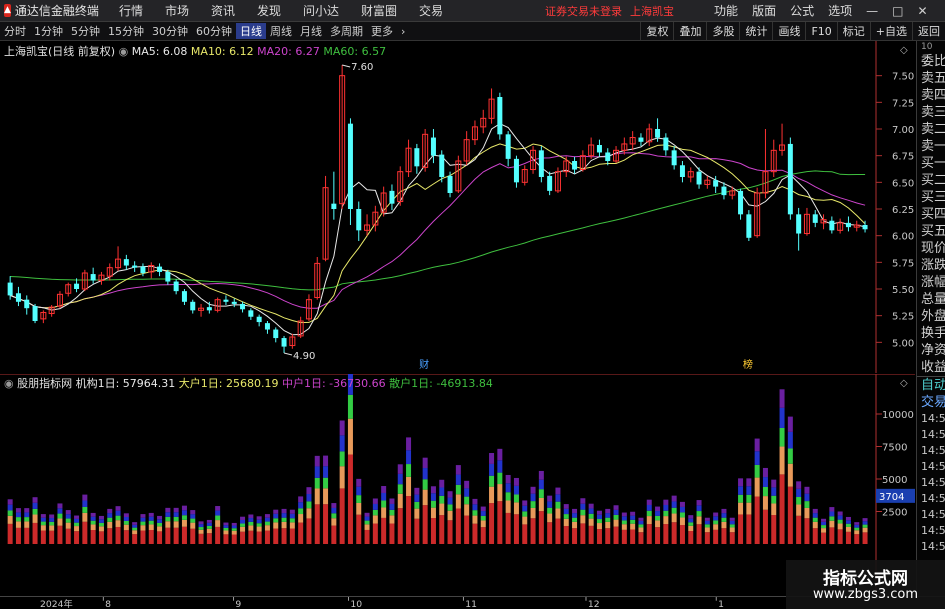 The width and height of the screenshot is (945, 609). I want to click on tab-order-ratio: 委比, so click(931, 61).